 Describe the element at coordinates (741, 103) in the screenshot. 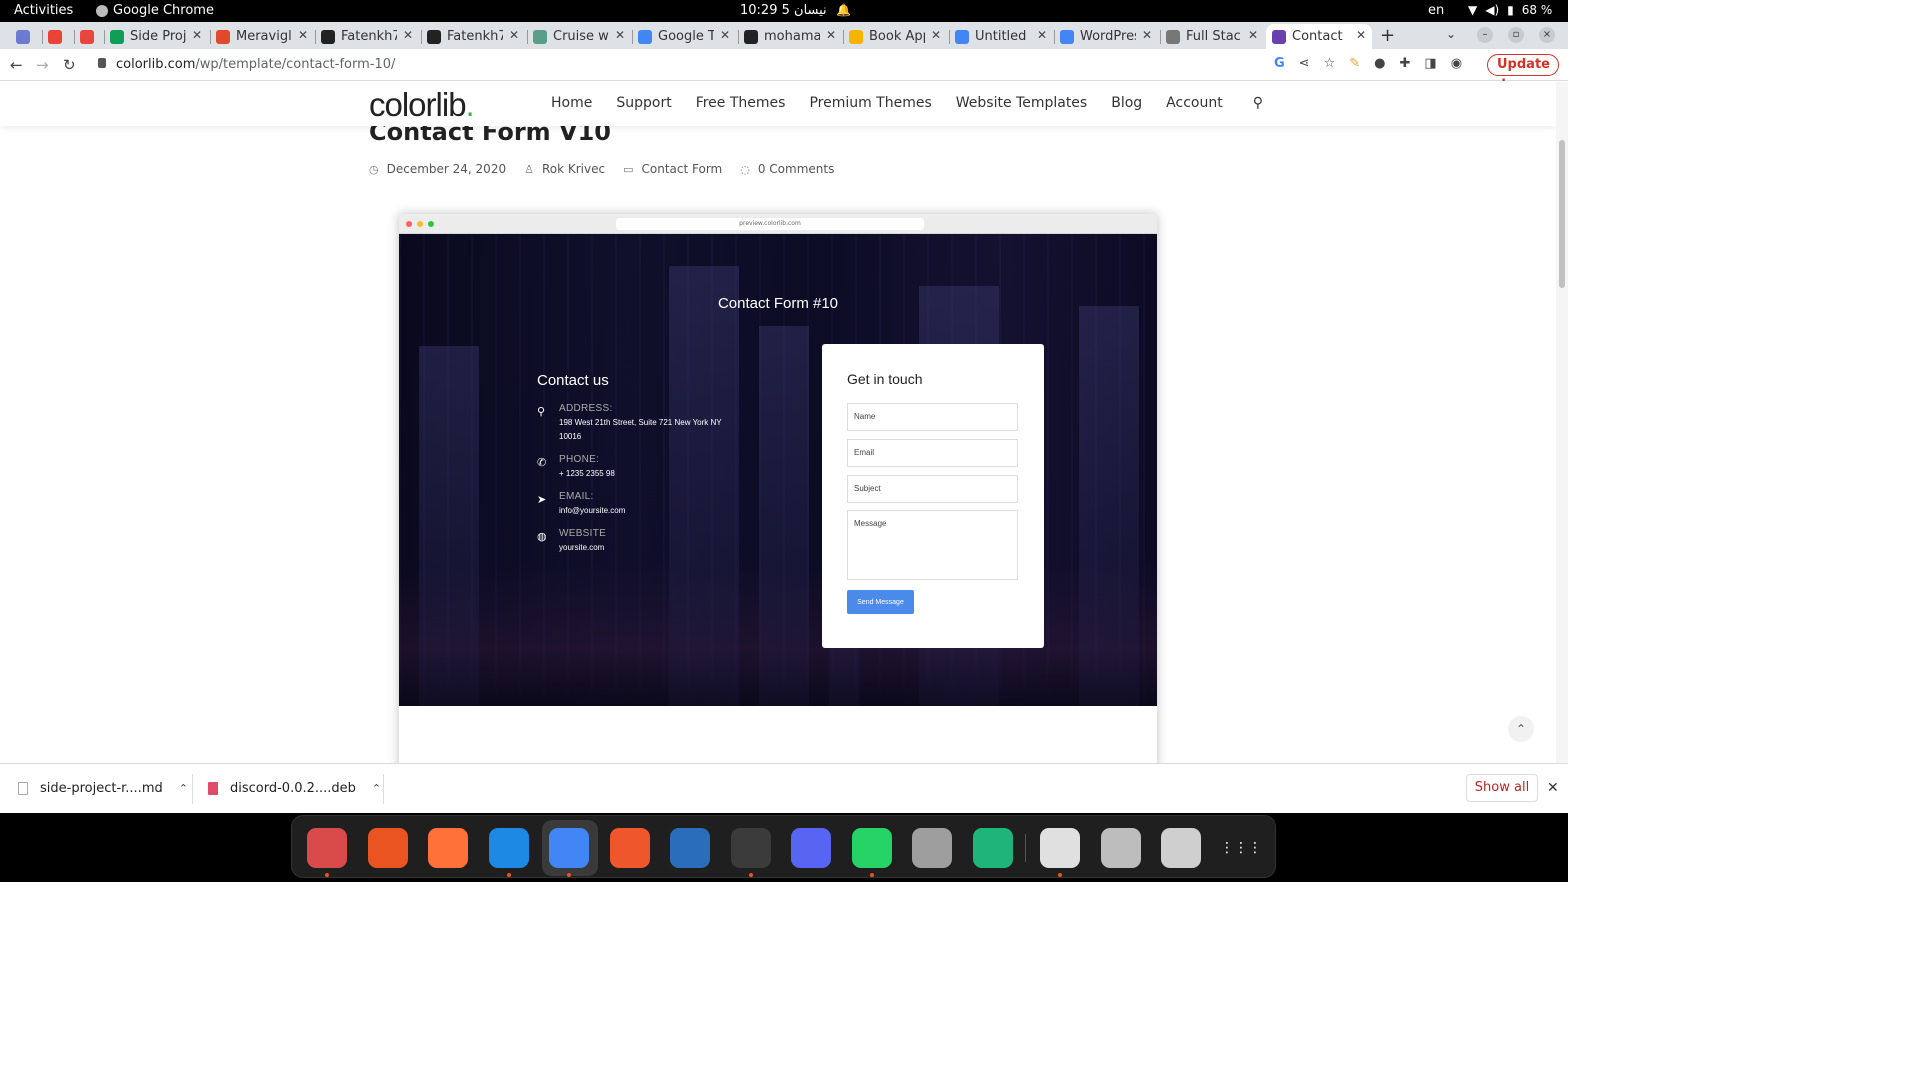

I see `menu-item-free-themes: Free Themes` at that location.